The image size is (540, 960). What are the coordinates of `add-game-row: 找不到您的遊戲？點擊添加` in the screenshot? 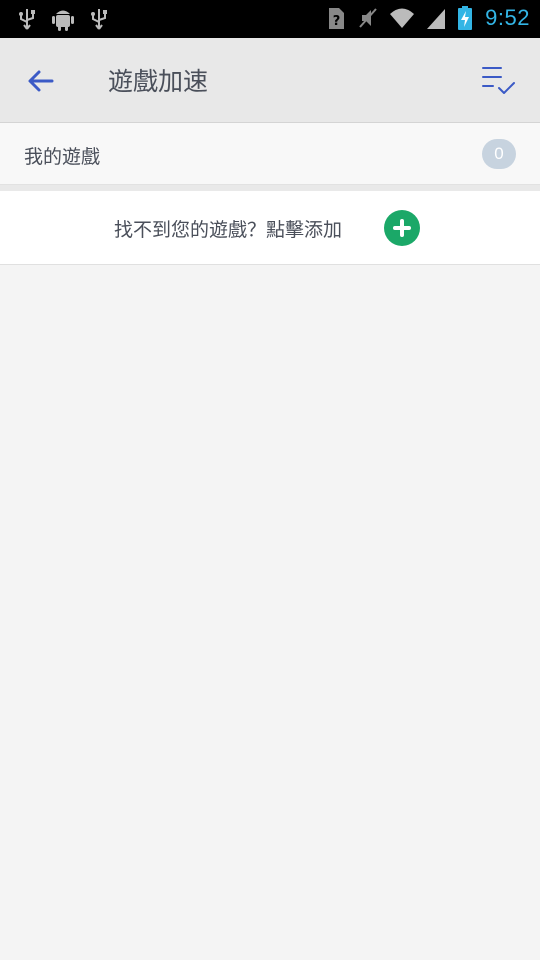 It's located at (270, 228).